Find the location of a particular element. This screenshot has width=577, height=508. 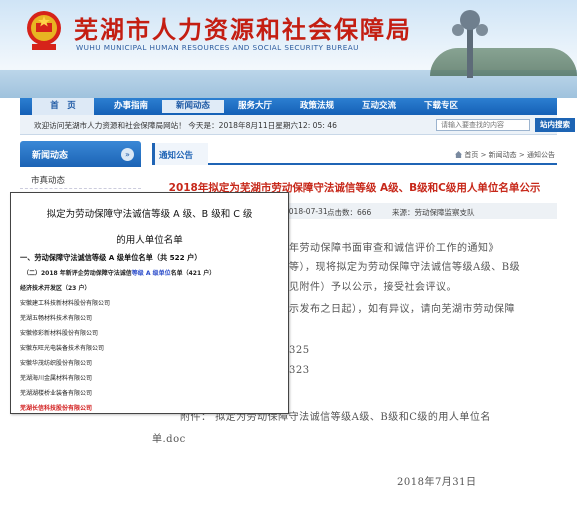

popup-subheading-prefix: （二）2018 年新评企劳动保障守法诚信 is located at coordinates (77, 273).